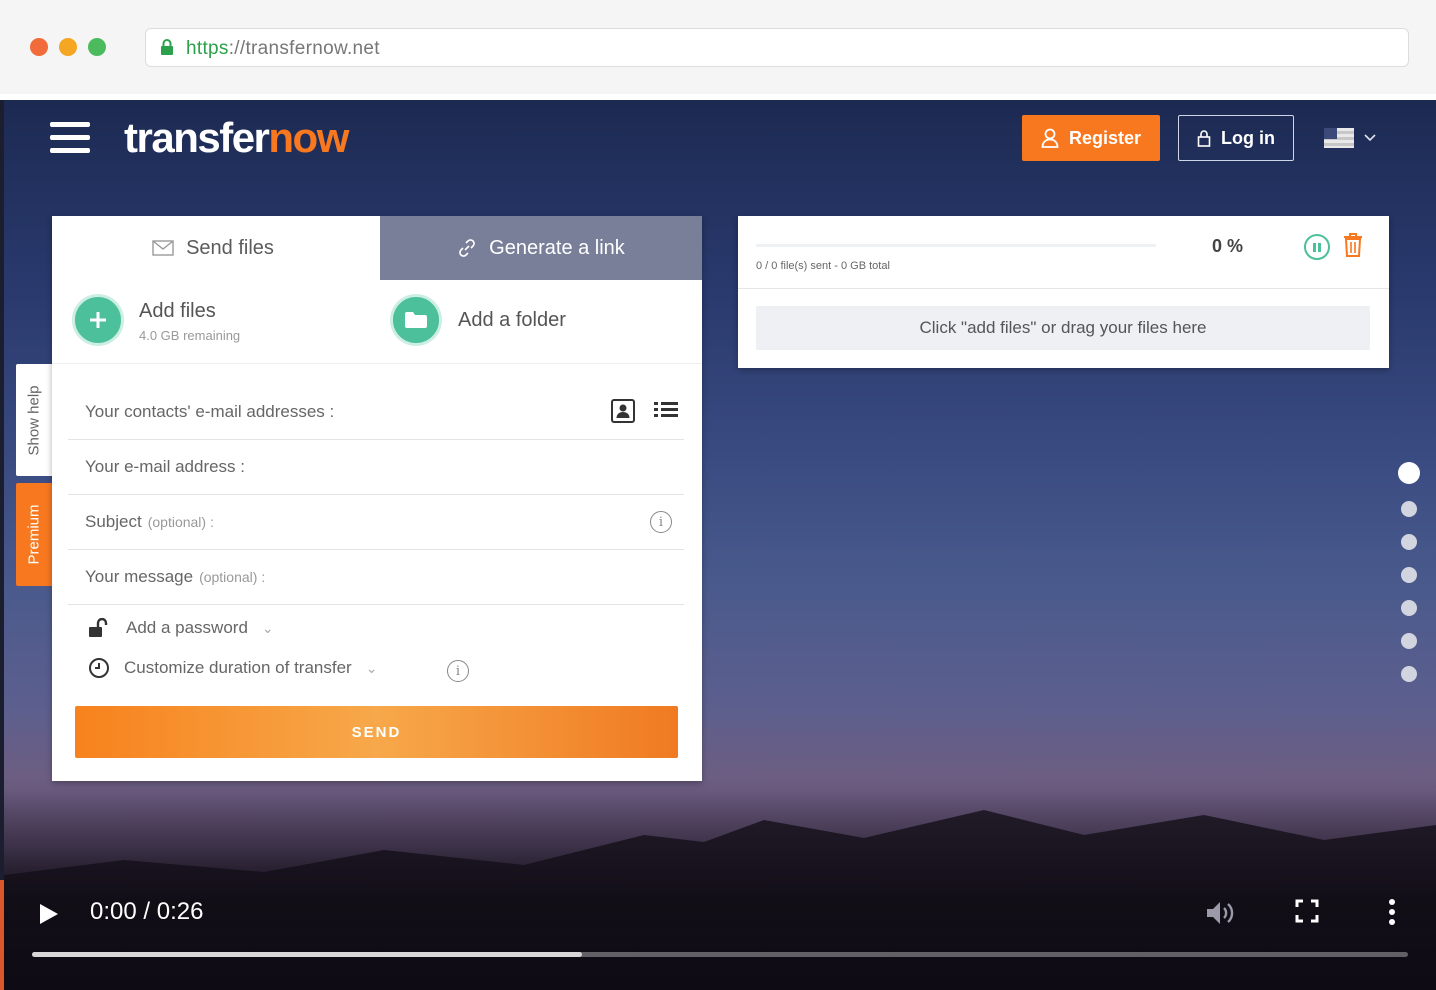 This screenshot has height=990, width=1436. What do you see at coordinates (376, 522) in the screenshot?
I see `subject-field: Subject (optional) : i` at bounding box center [376, 522].